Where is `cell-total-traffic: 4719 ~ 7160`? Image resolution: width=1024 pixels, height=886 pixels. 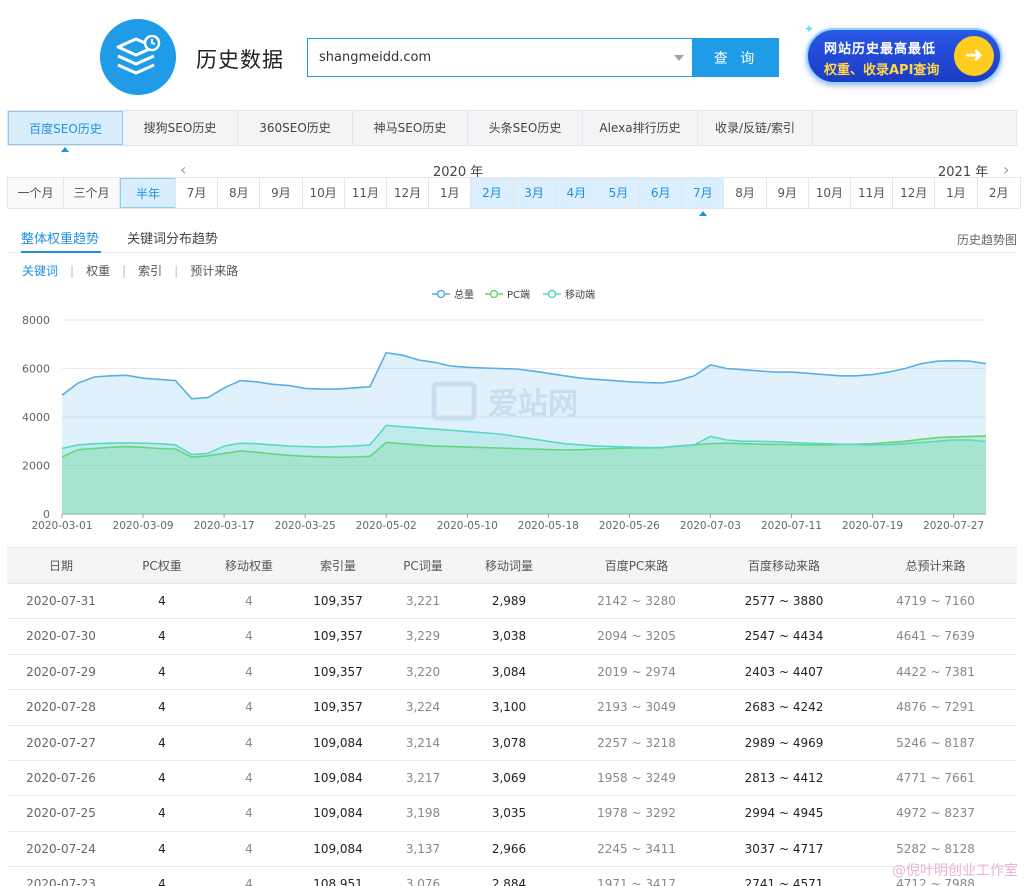 cell-total-traffic: 4719 ~ 7160 is located at coordinates (935, 601).